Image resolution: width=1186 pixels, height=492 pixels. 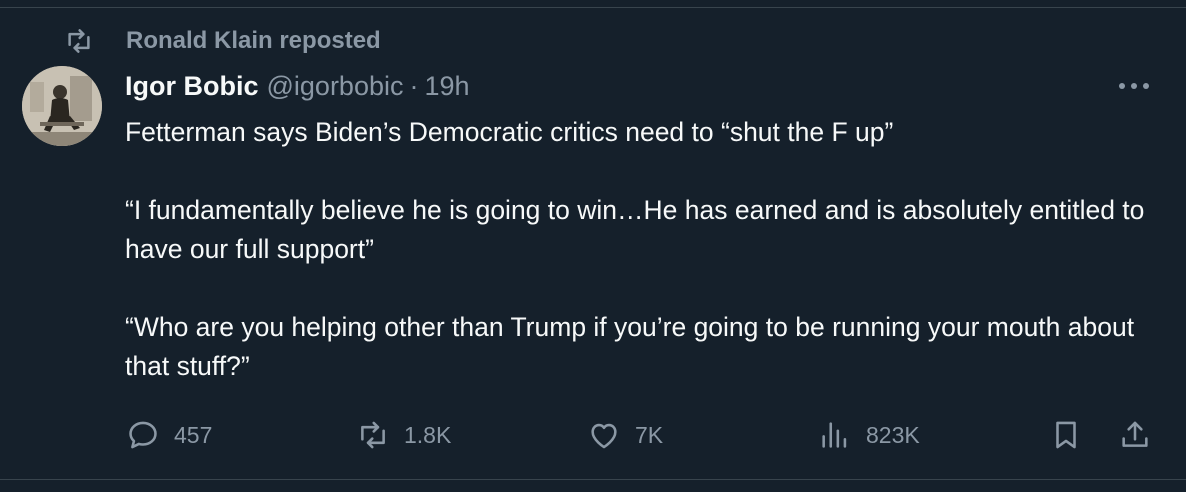 I want to click on action-bar: 457 1.8K 7K 823K, so click(x=593, y=435).